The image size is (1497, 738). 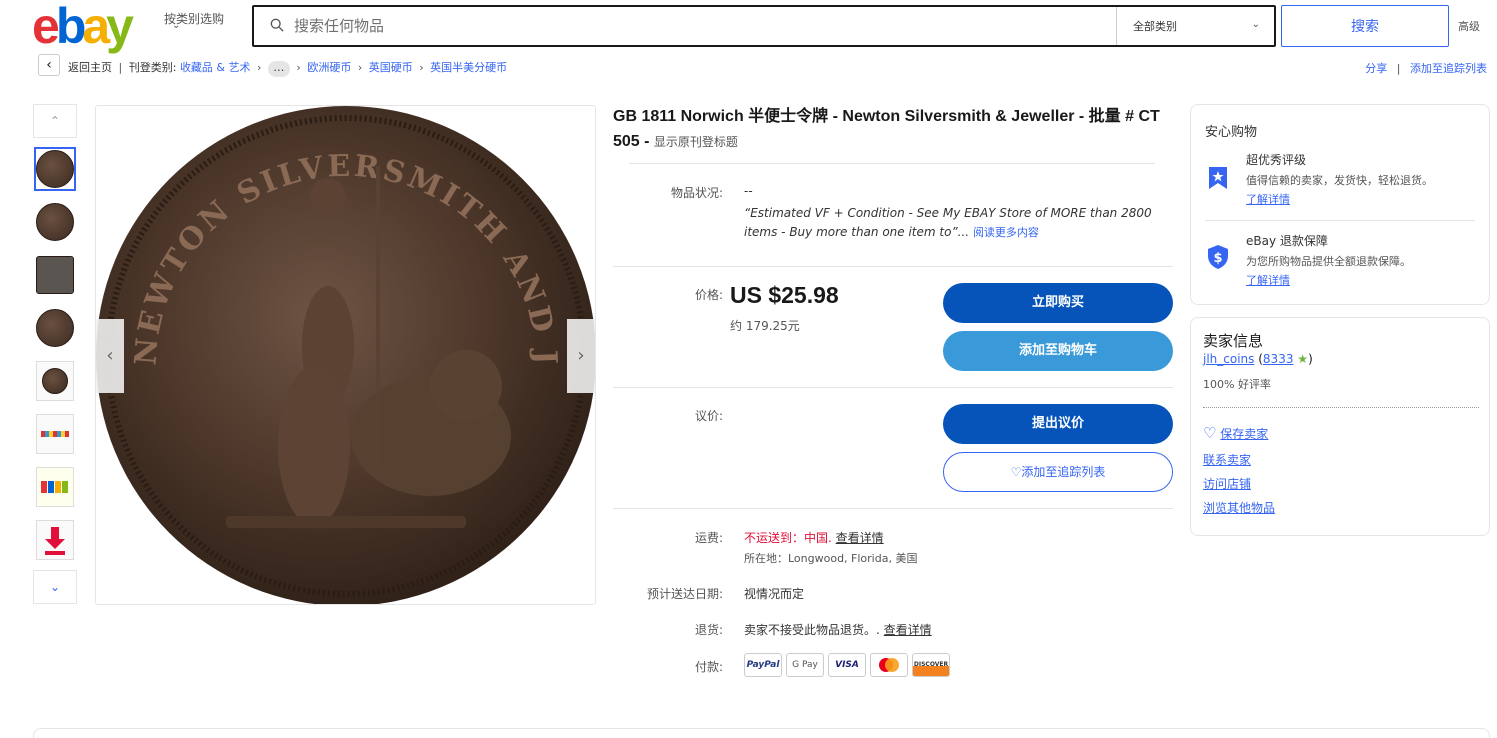 What do you see at coordinates (761, 733) in the screenshot?
I see `bottom-section` at bounding box center [761, 733].